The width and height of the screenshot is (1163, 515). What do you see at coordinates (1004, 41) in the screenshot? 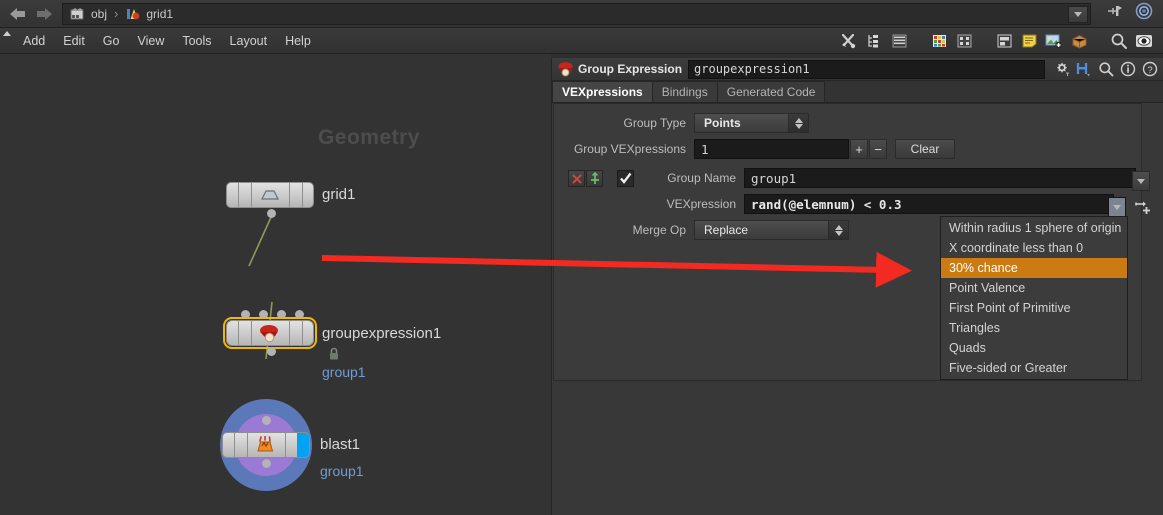
I see `panel-layout-icon` at bounding box center [1004, 41].